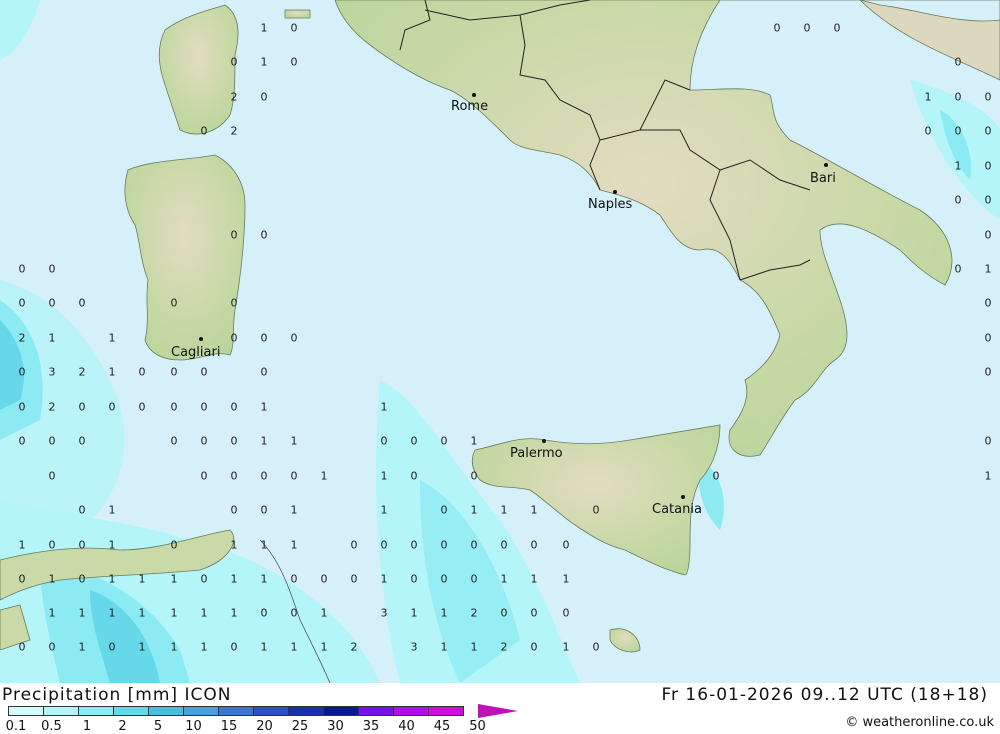 This screenshot has width=1000, height=734. I want to click on city-label-catania: Catania, so click(677, 509).